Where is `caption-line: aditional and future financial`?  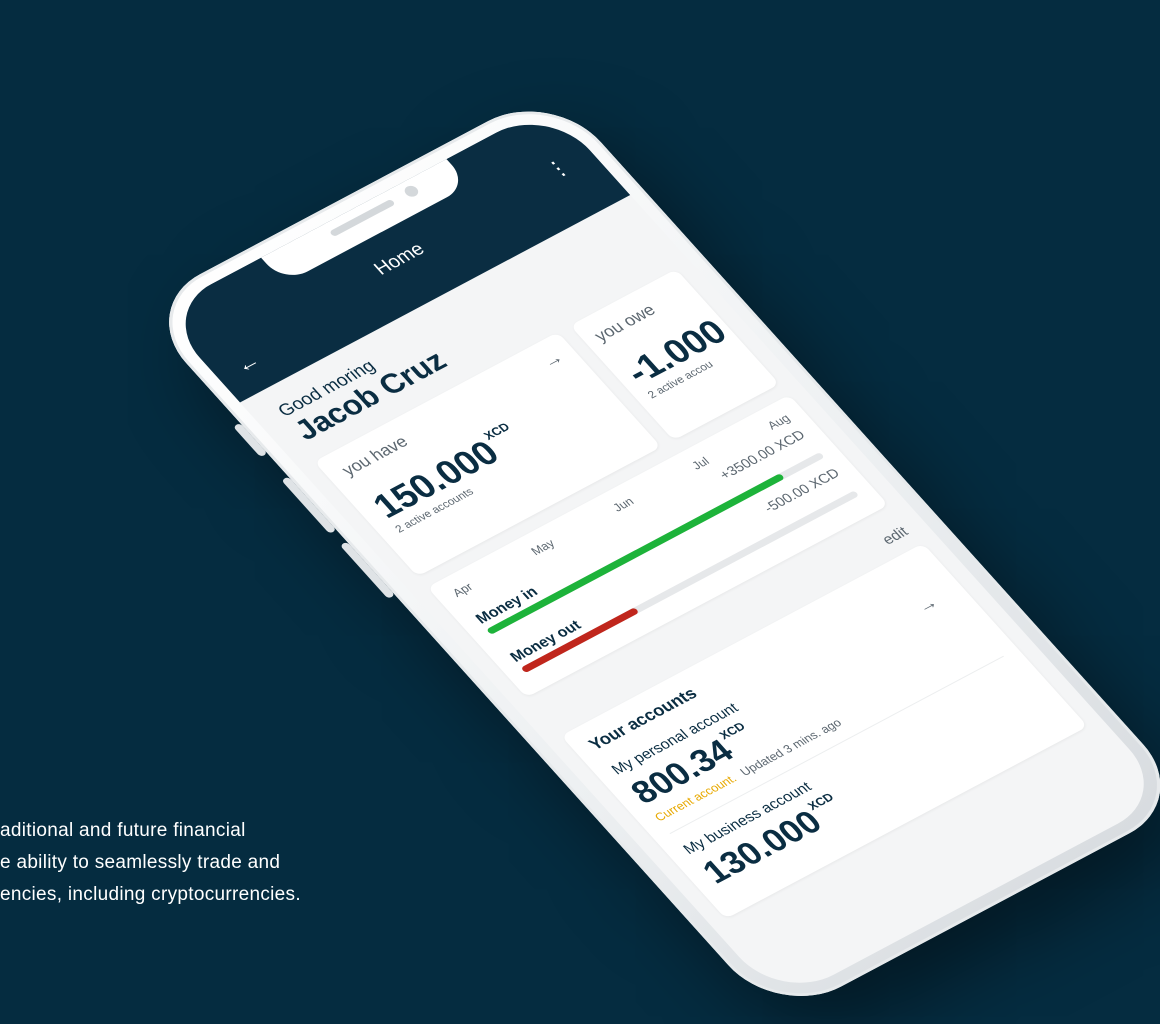
caption-line: aditional and future financial is located at coordinates (123, 830).